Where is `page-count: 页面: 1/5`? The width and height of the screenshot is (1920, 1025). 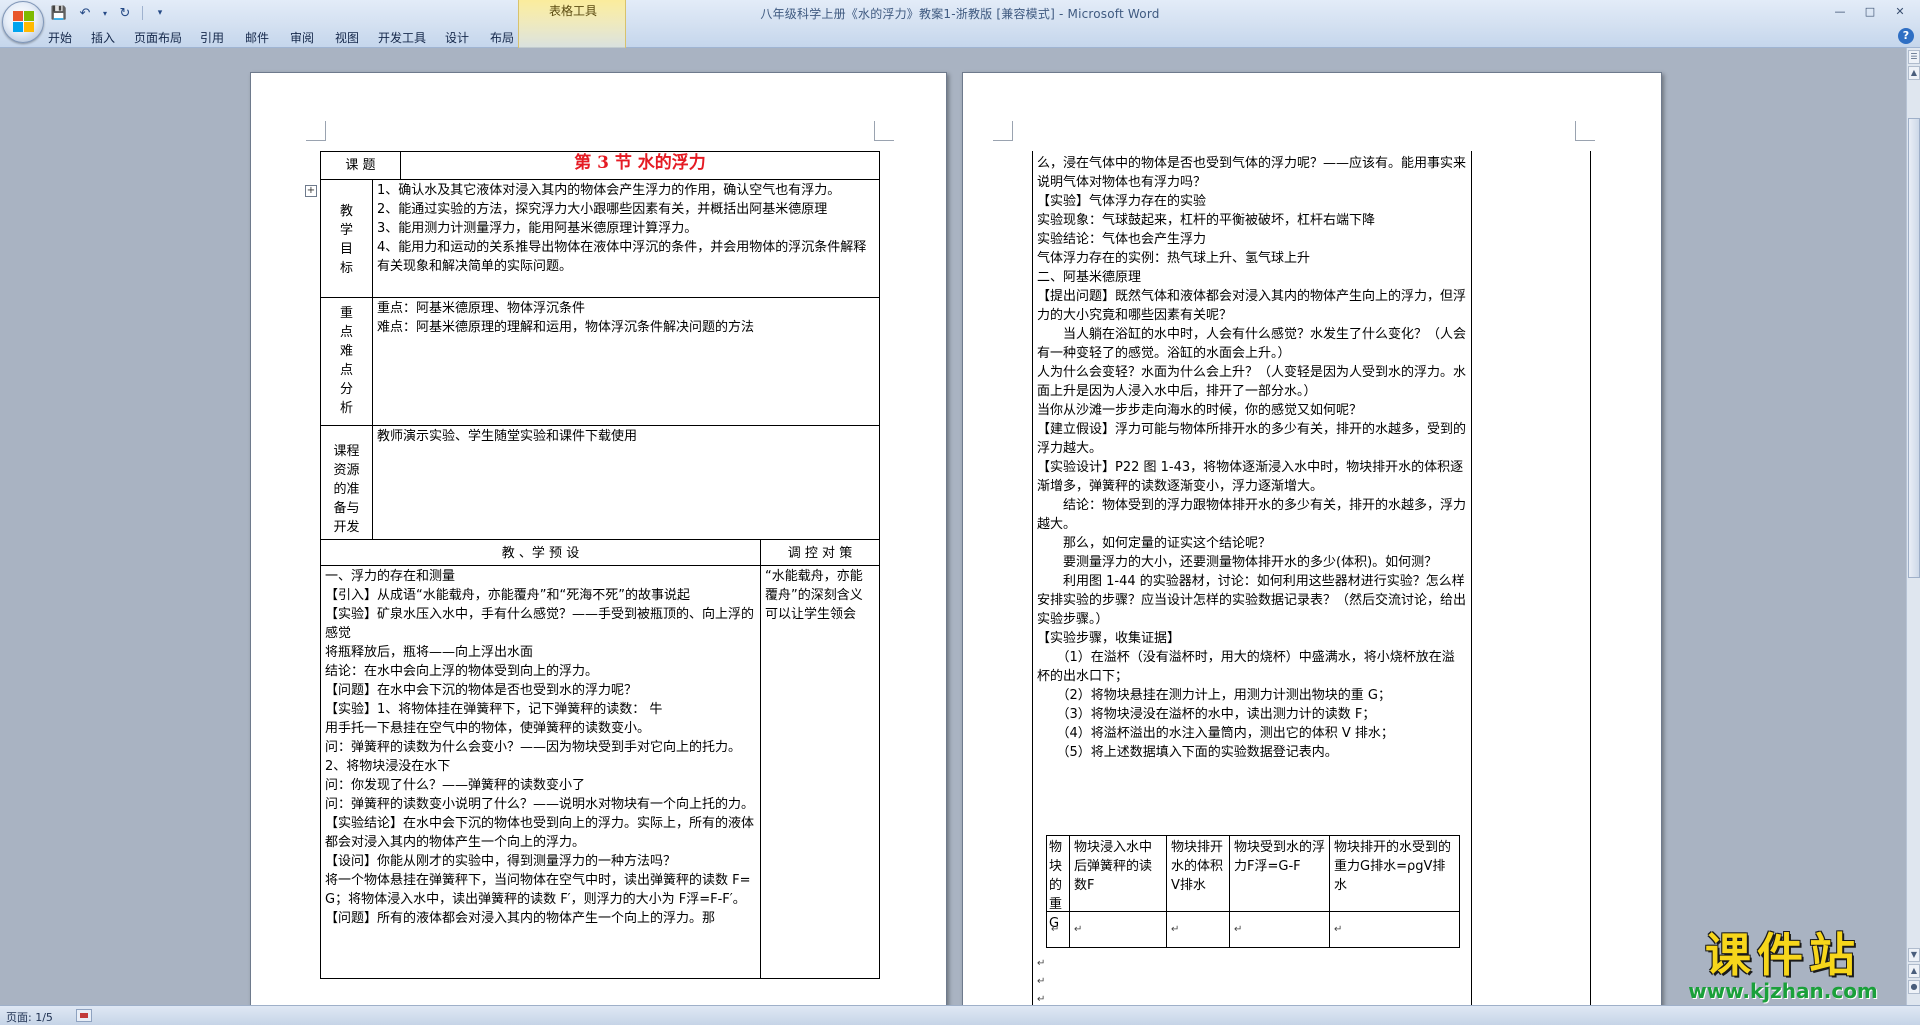
page-count: 页面: 1/5 is located at coordinates (29, 1017).